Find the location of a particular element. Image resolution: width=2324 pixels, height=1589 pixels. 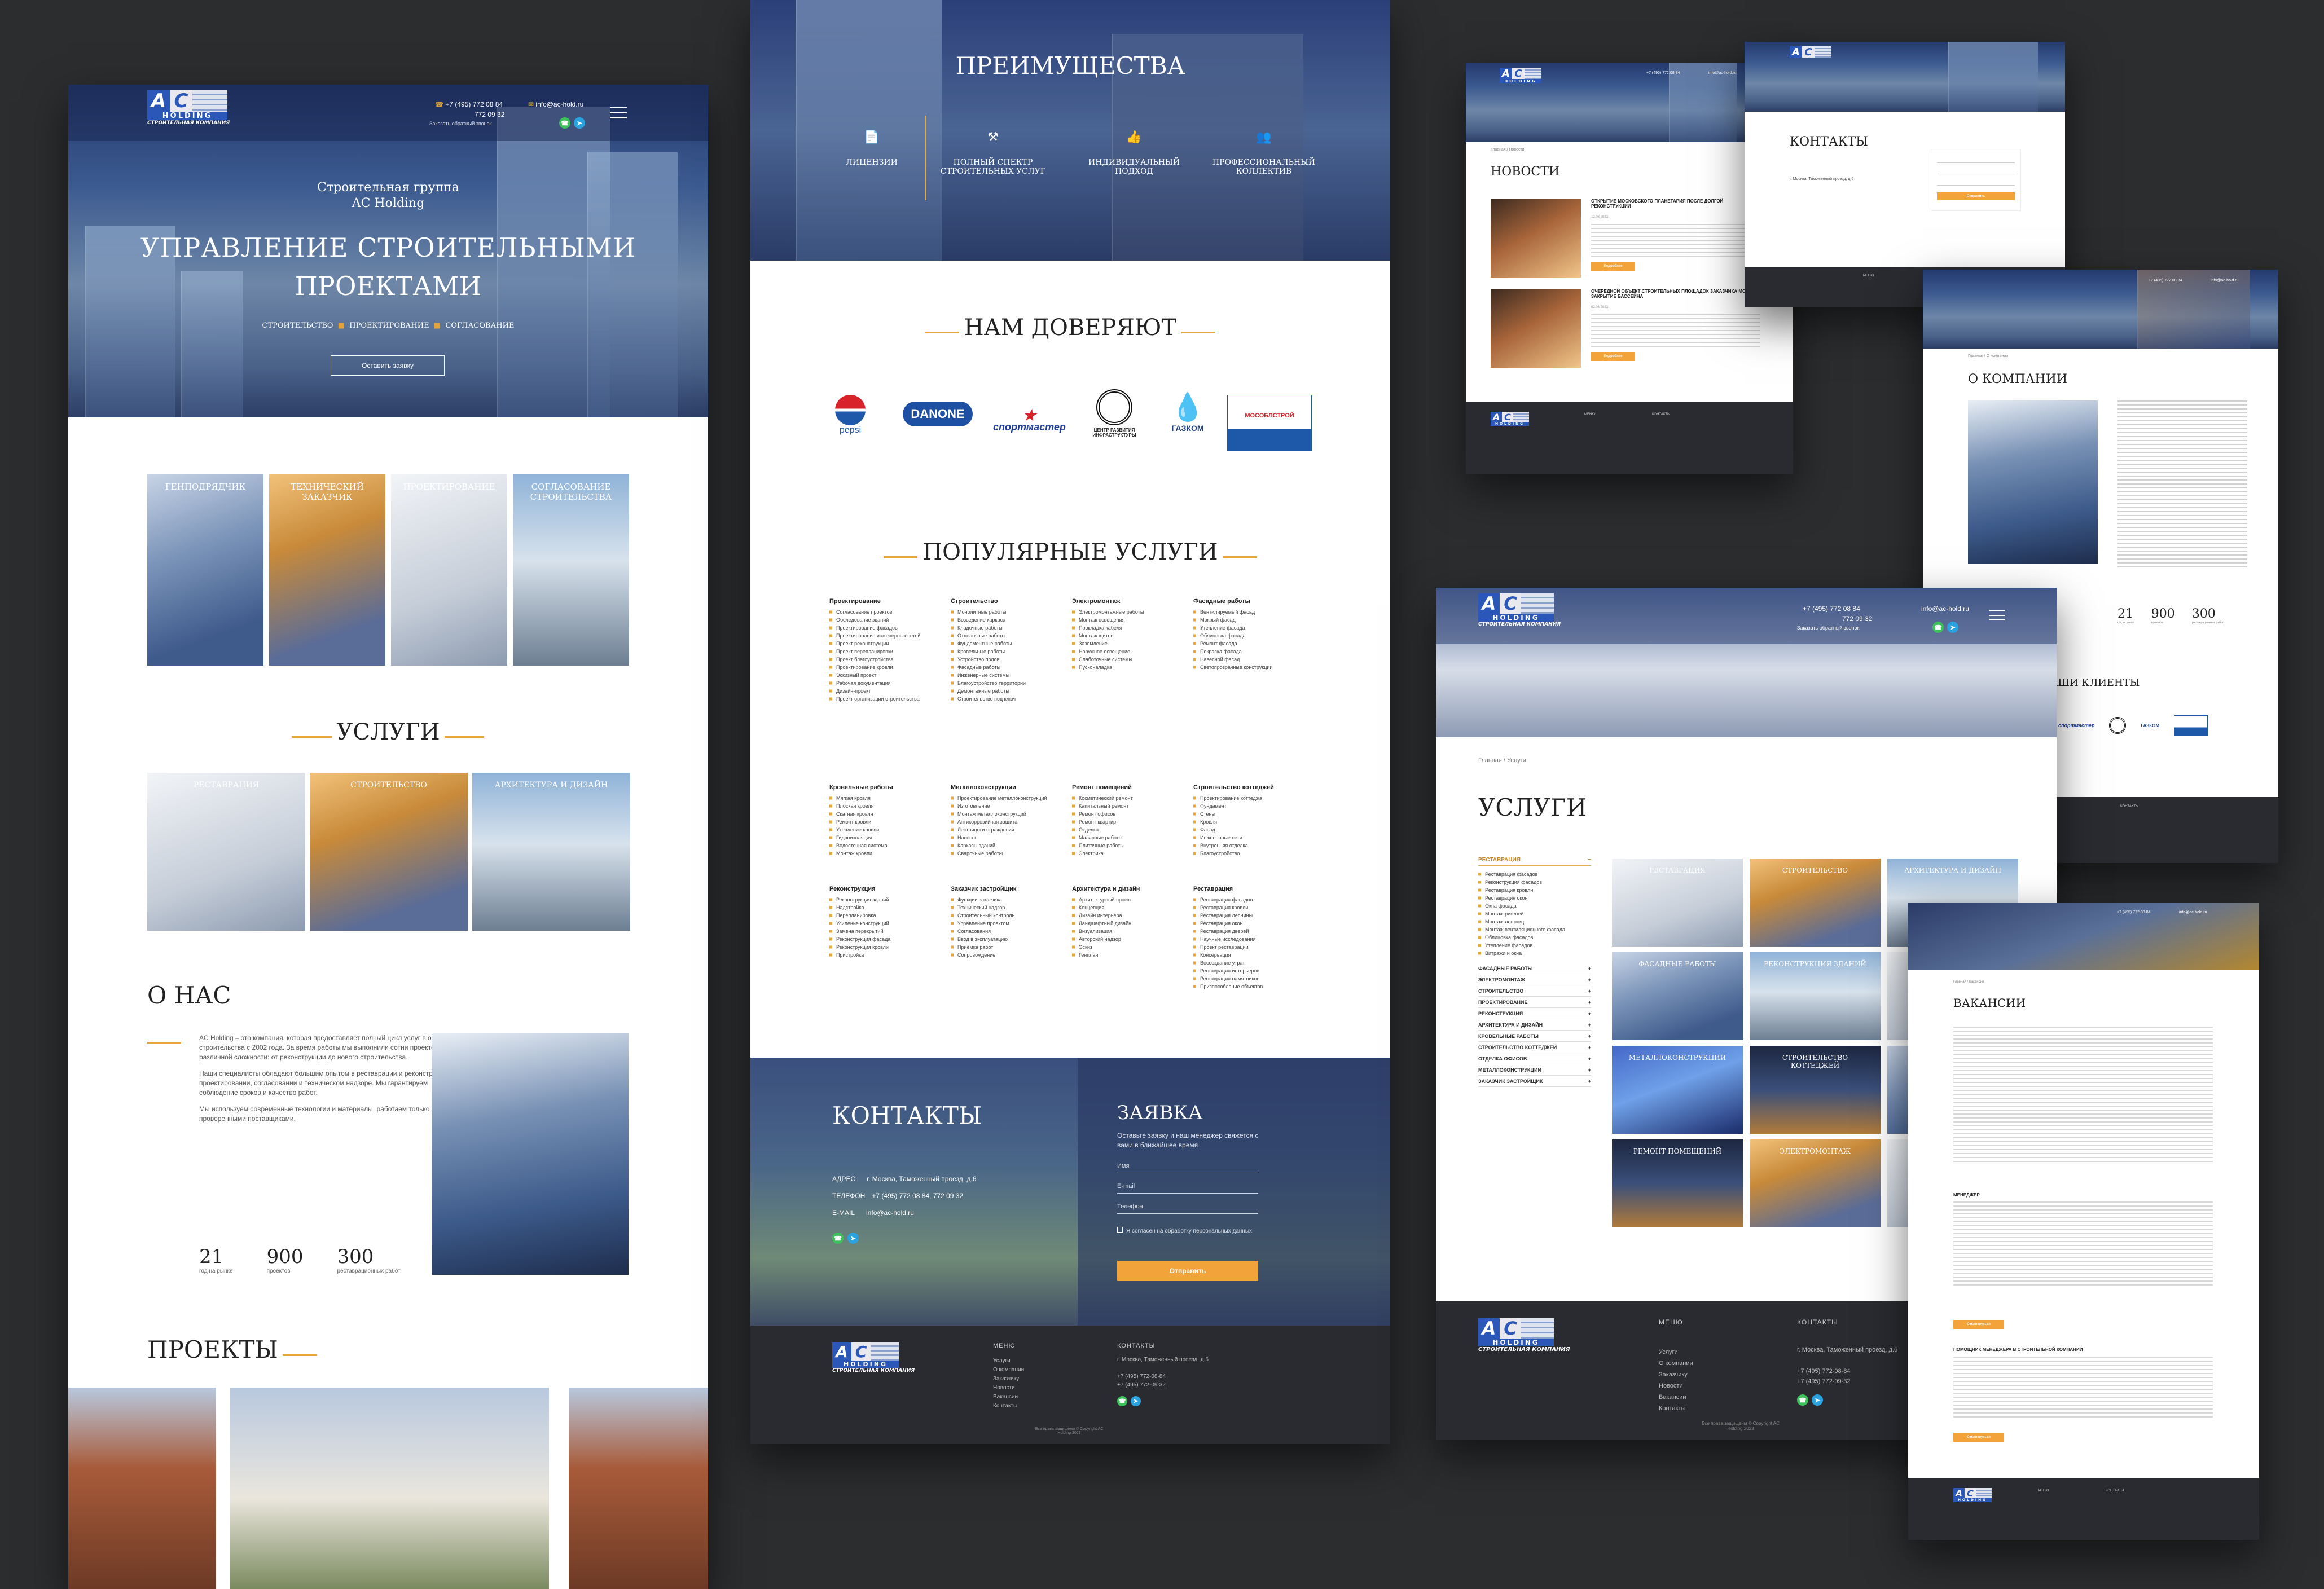

sidebar-group: РЕКОНСТРУКЦИЯ + is located at coordinates (1534, 1013).